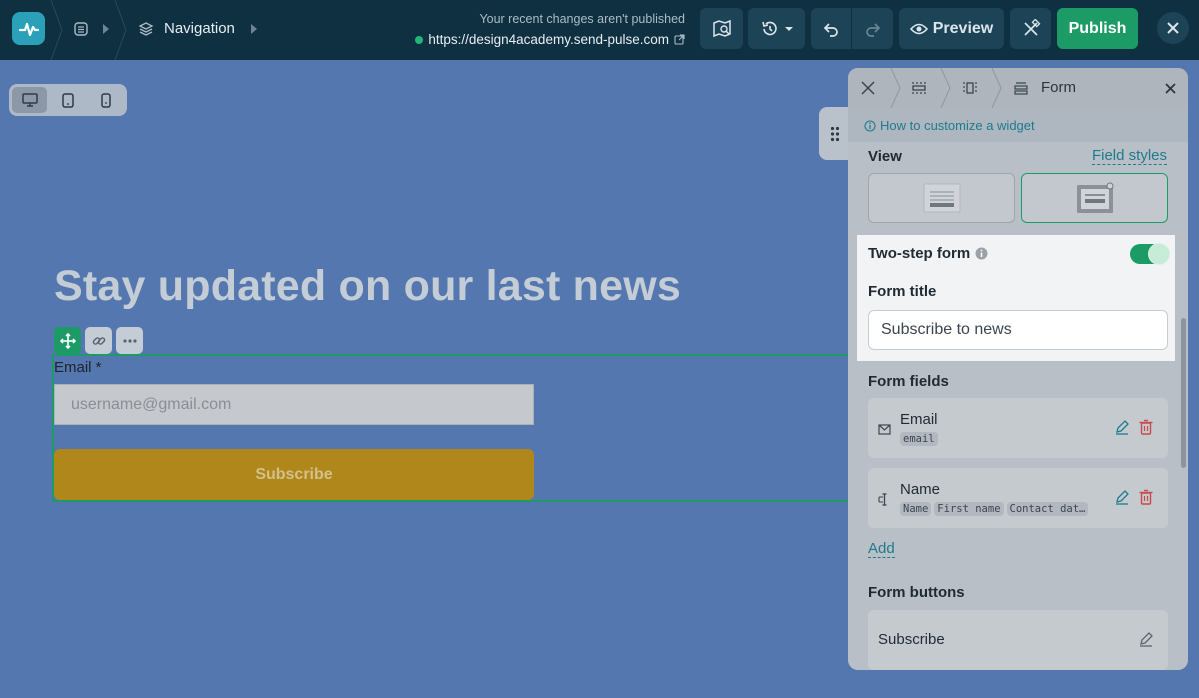 The width and height of the screenshot is (1199, 698). I want to click on pulse-icon, so click(28, 29).